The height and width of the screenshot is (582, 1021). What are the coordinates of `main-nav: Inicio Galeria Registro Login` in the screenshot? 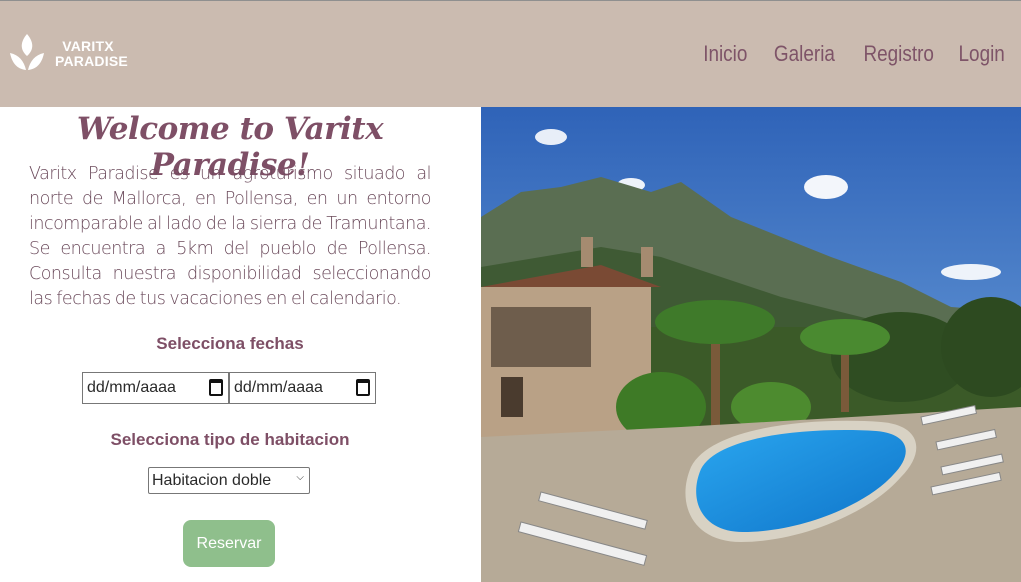 It's located at (850, 54).